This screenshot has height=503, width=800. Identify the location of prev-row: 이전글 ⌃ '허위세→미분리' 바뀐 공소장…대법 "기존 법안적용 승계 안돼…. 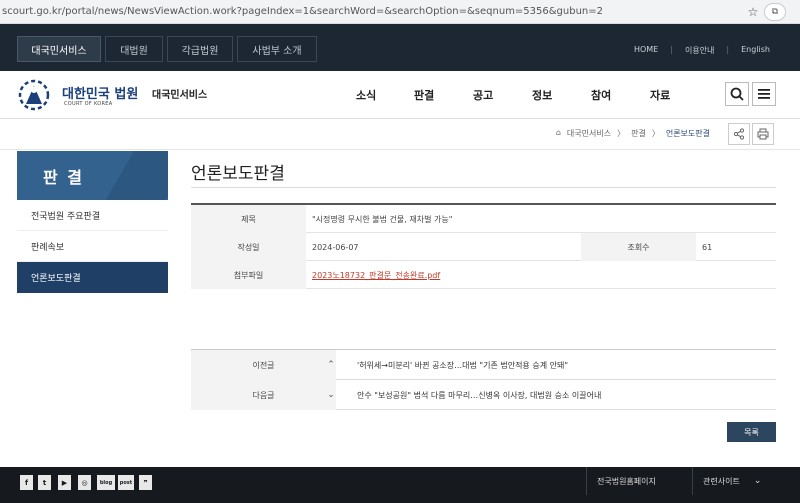
(483, 365).